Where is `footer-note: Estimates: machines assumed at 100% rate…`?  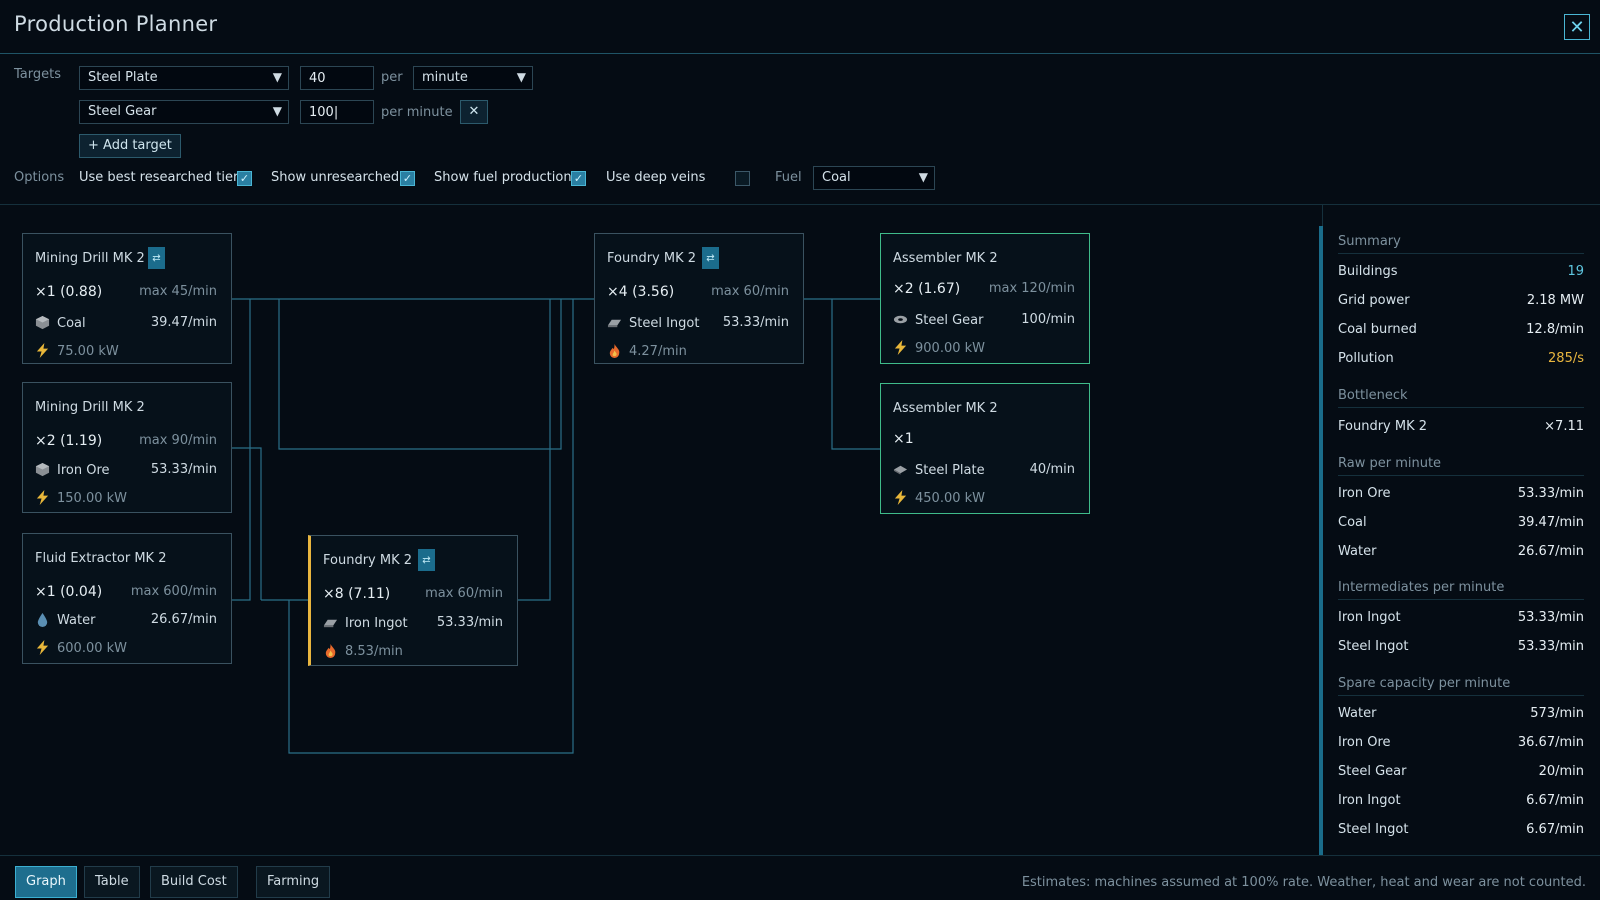
footer-note: Estimates: machines assumed at 100% rate… is located at coordinates (1303, 882).